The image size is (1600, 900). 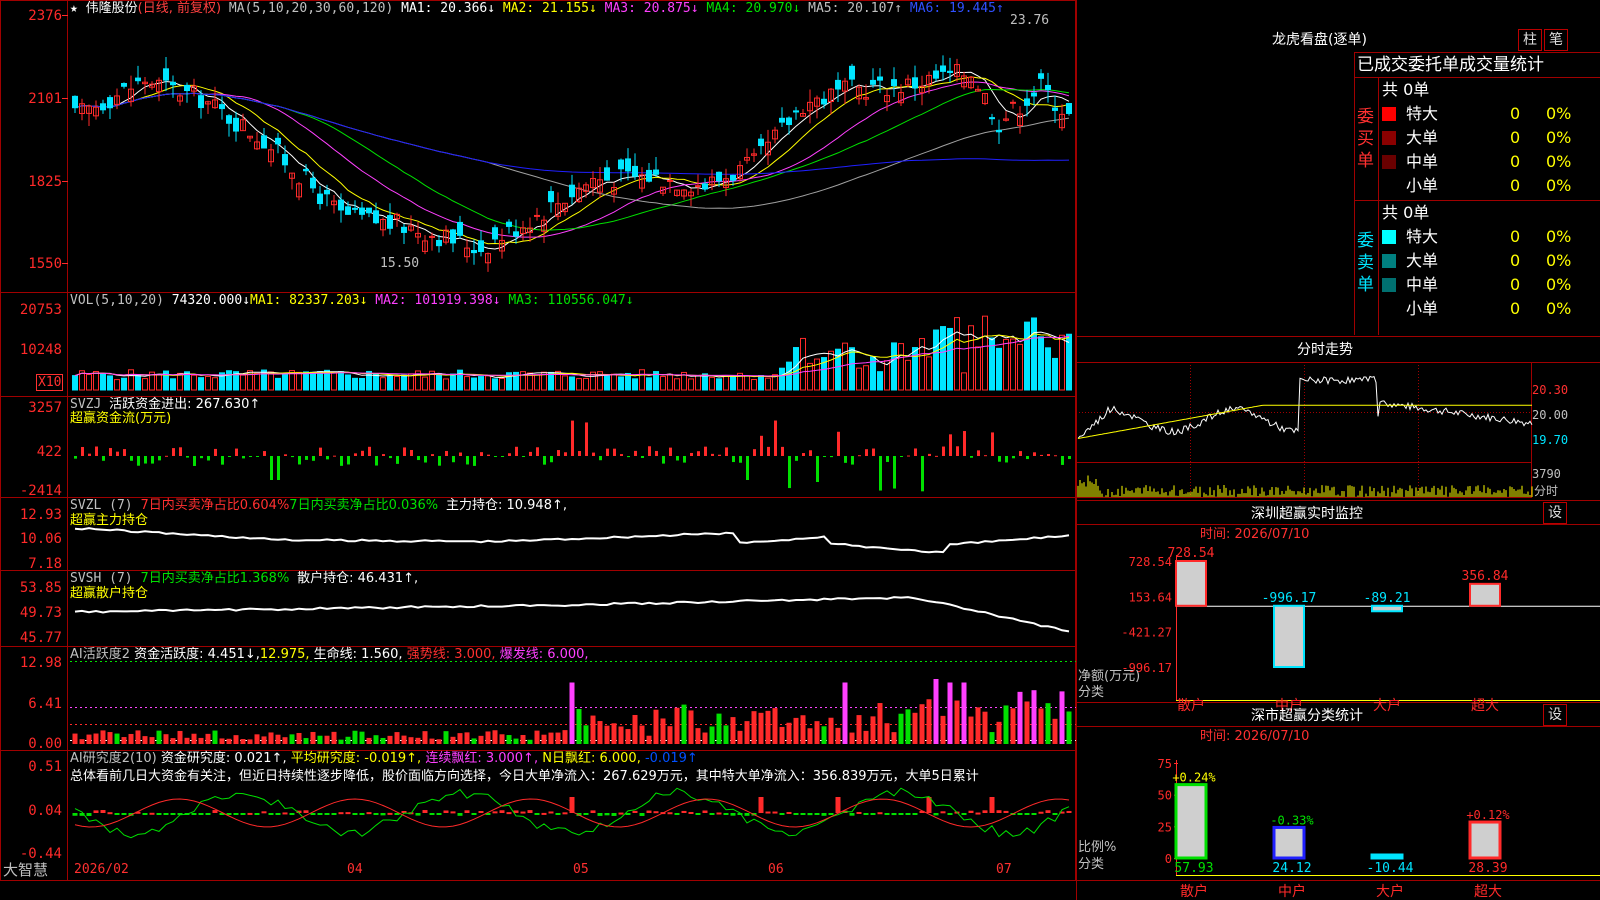 I want to click on szm-bar-中户, so click(x=1289, y=636).